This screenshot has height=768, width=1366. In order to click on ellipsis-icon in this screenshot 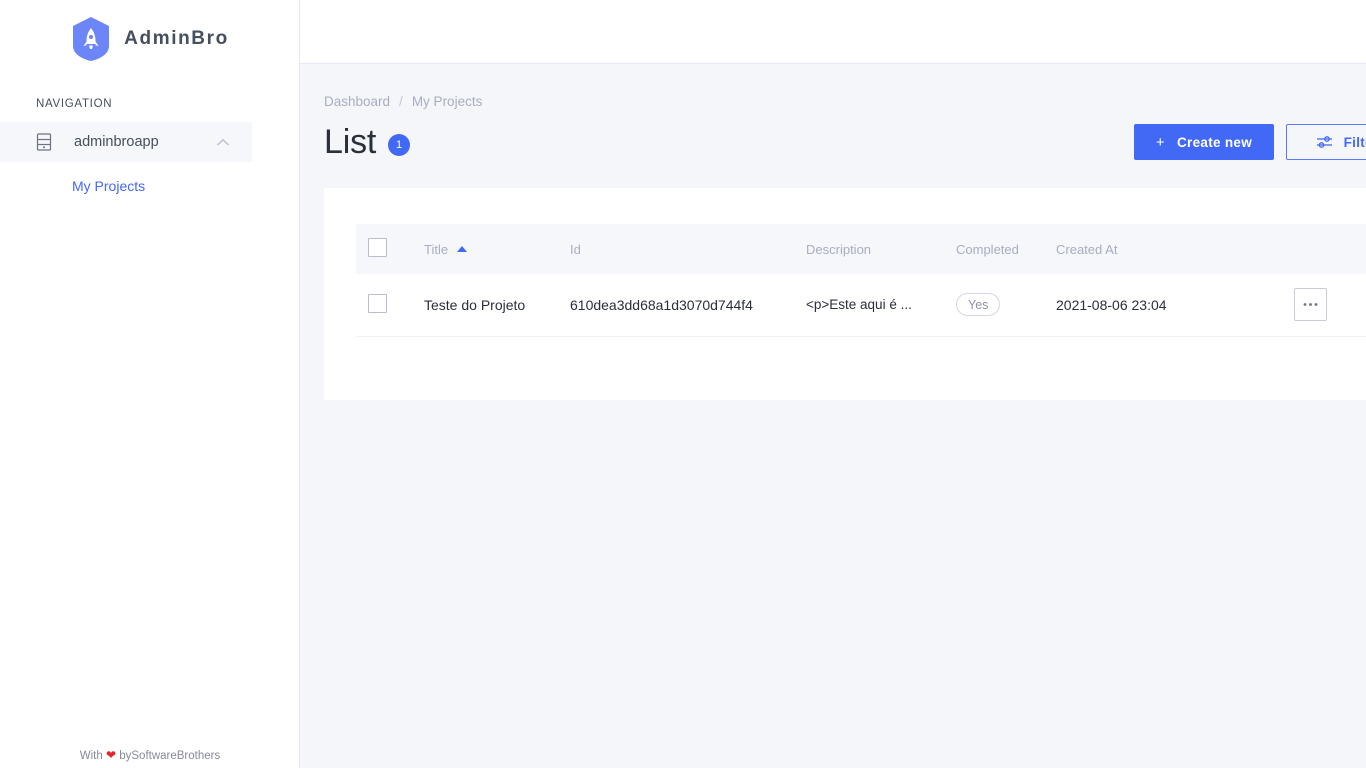, I will do `click(1310, 305)`.